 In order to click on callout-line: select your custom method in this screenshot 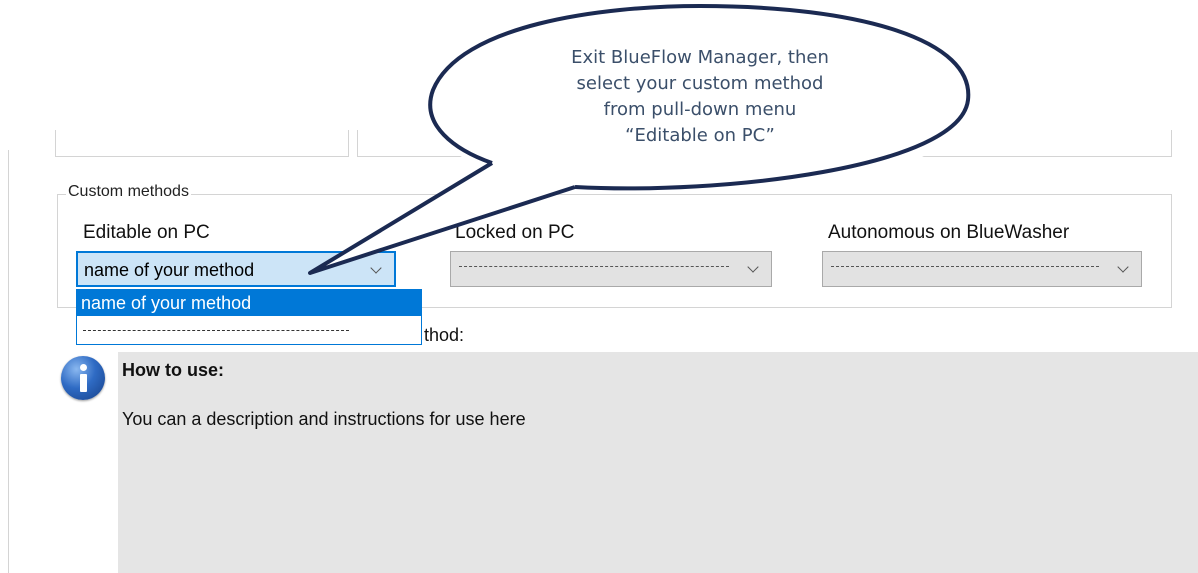, I will do `click(700, 83)`.